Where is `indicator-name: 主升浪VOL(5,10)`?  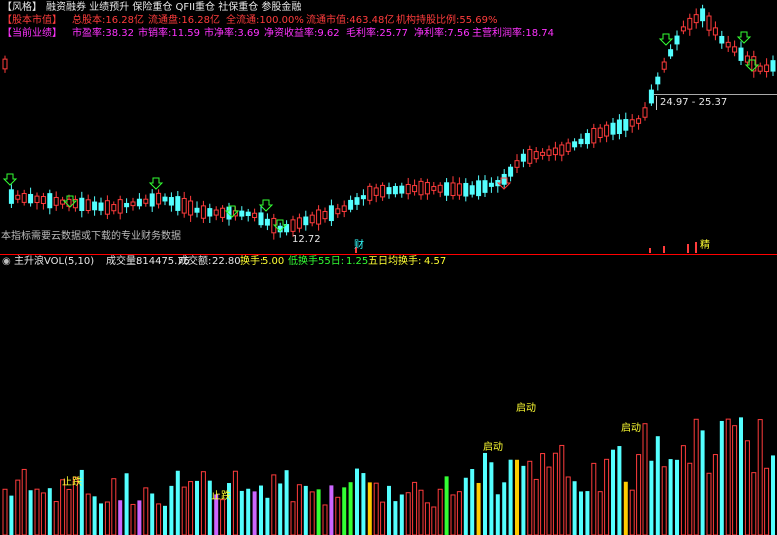 indicator-name: 主升浪VOL(5,10) is located at coordinates (54, 262).